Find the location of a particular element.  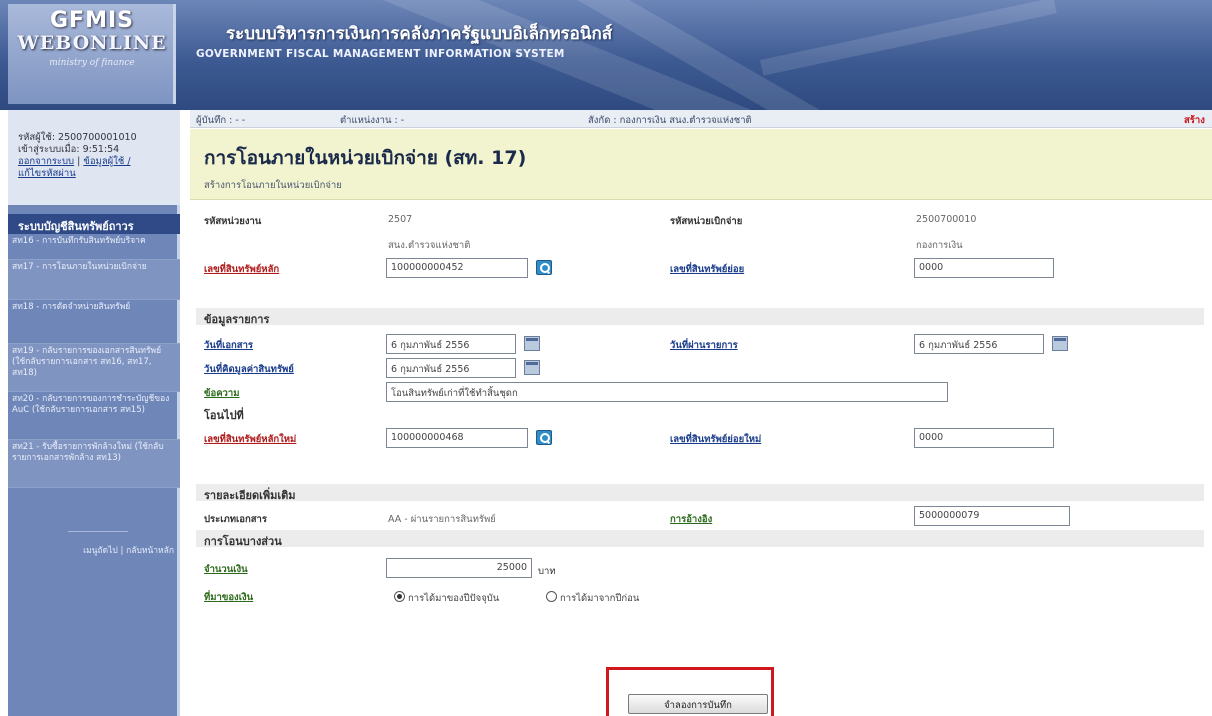

header-light-beam is located at coordinates (908, 38).